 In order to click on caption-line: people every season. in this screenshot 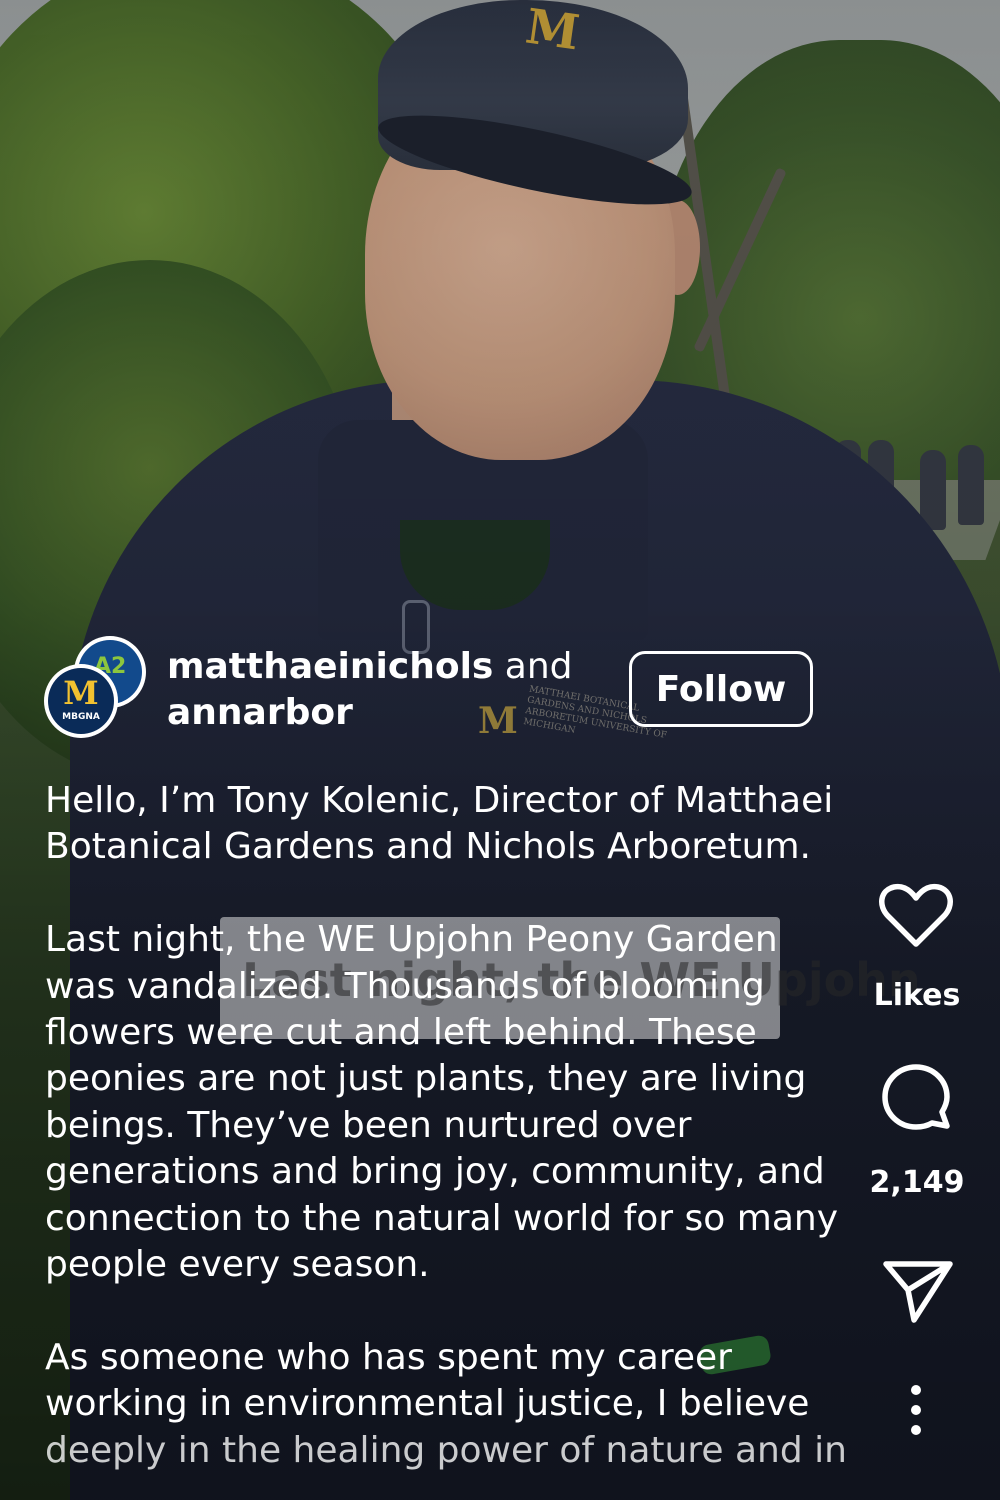, I will do `click(237, 1265)`.